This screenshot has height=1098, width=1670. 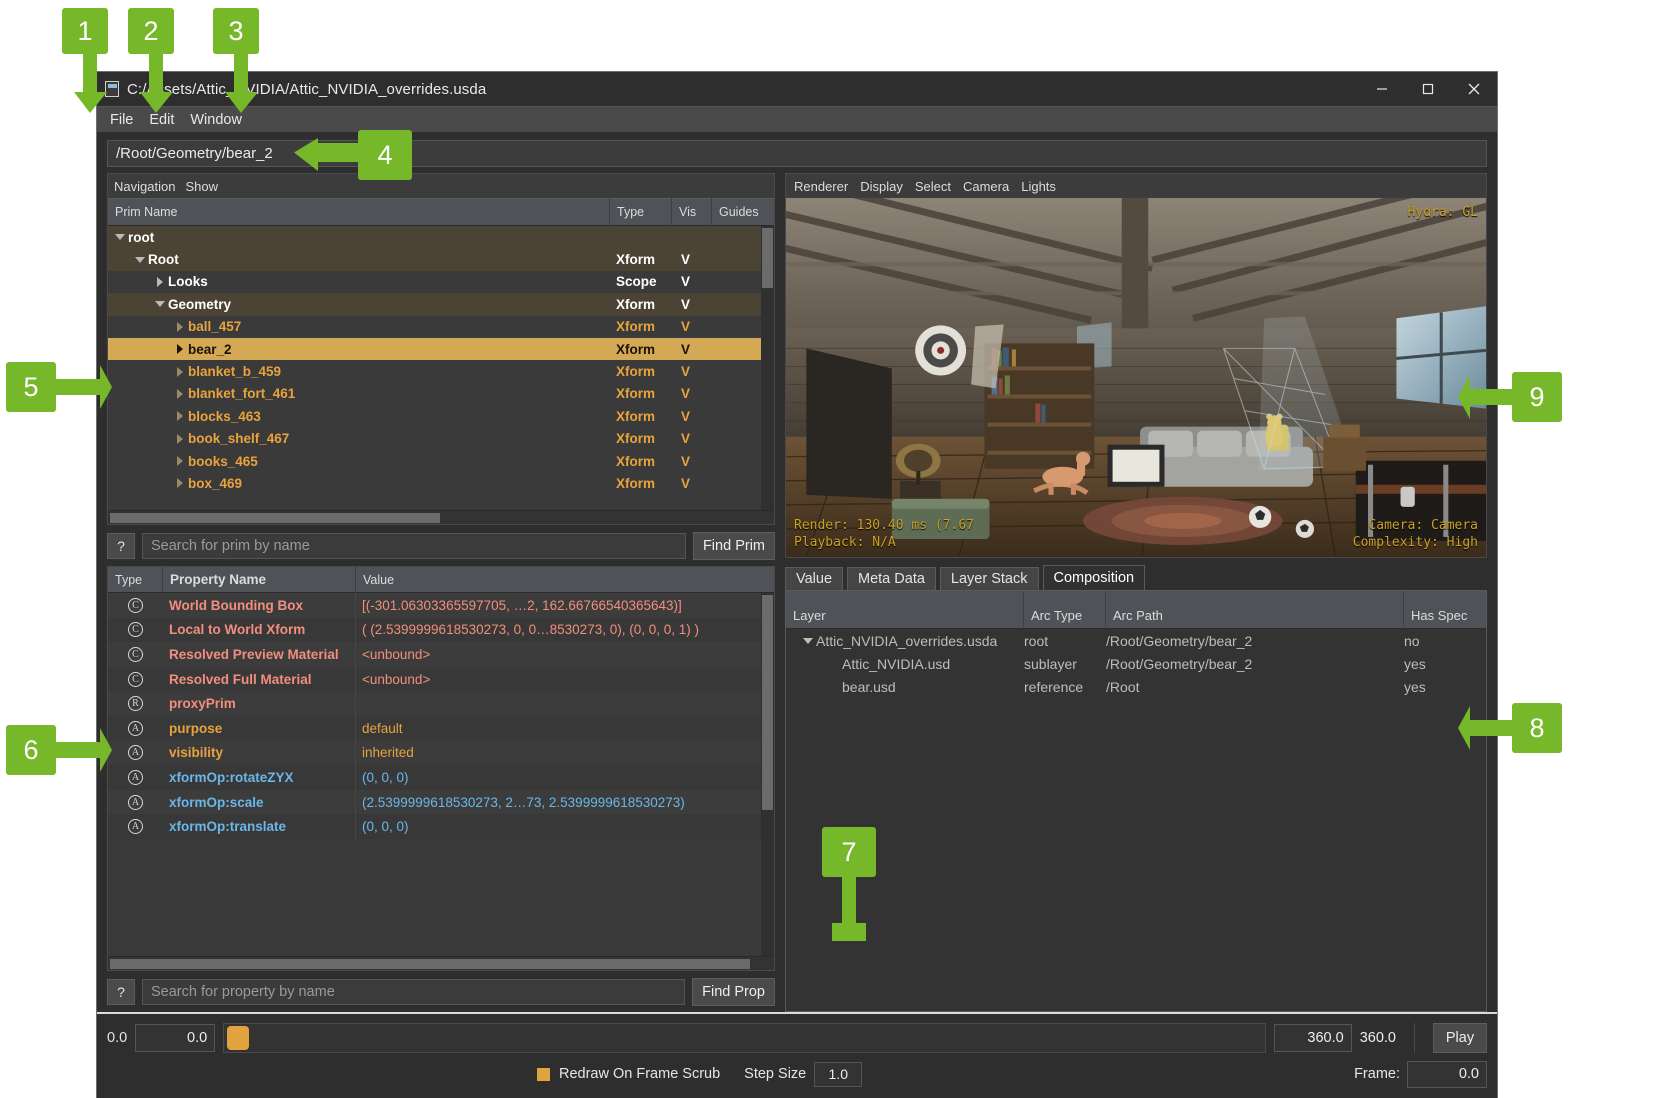 I want to click on property-row: C Resolved Preview Material <unbound>, so click(x=441, y=654).